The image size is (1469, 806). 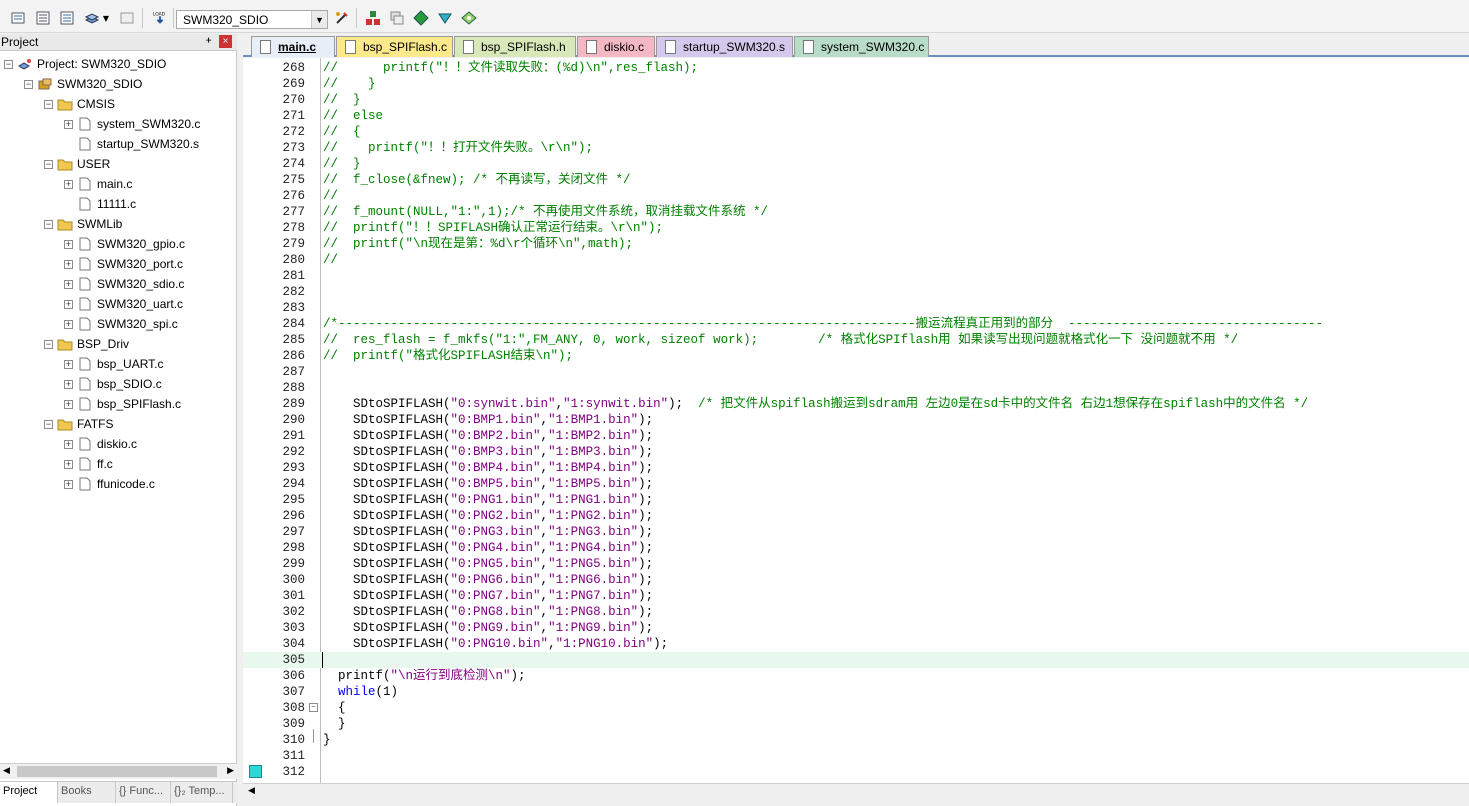 I want to click on tree-item-file: startup_SWM320.s, so click(x=131, y=144).